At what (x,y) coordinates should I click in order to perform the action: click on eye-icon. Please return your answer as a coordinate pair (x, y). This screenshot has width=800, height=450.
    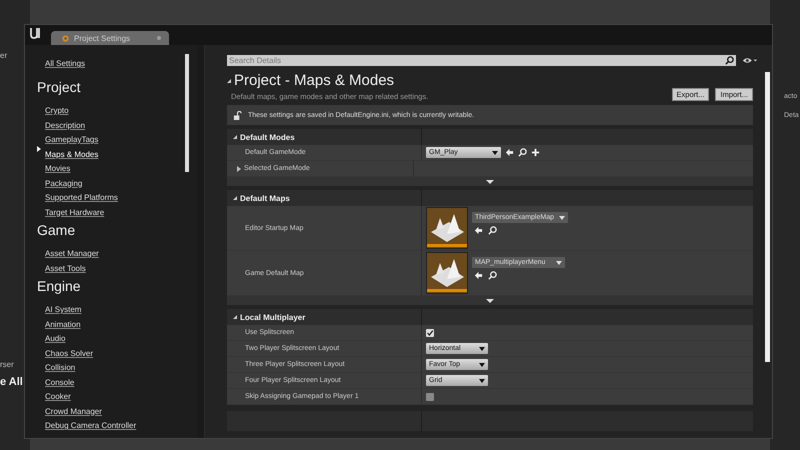
    Looking at the image, I should click on (750, 60).